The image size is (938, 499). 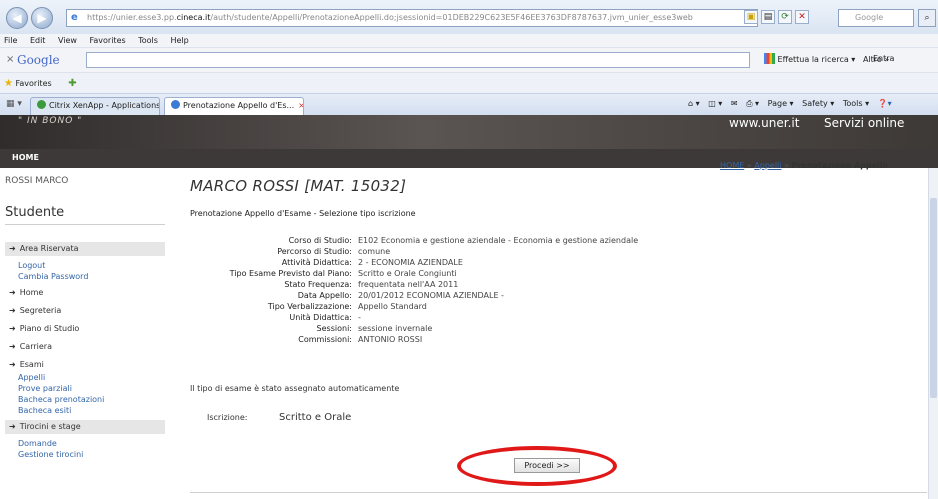 I want to click on help-icon: ❓▾, so click(x=885, y=103).